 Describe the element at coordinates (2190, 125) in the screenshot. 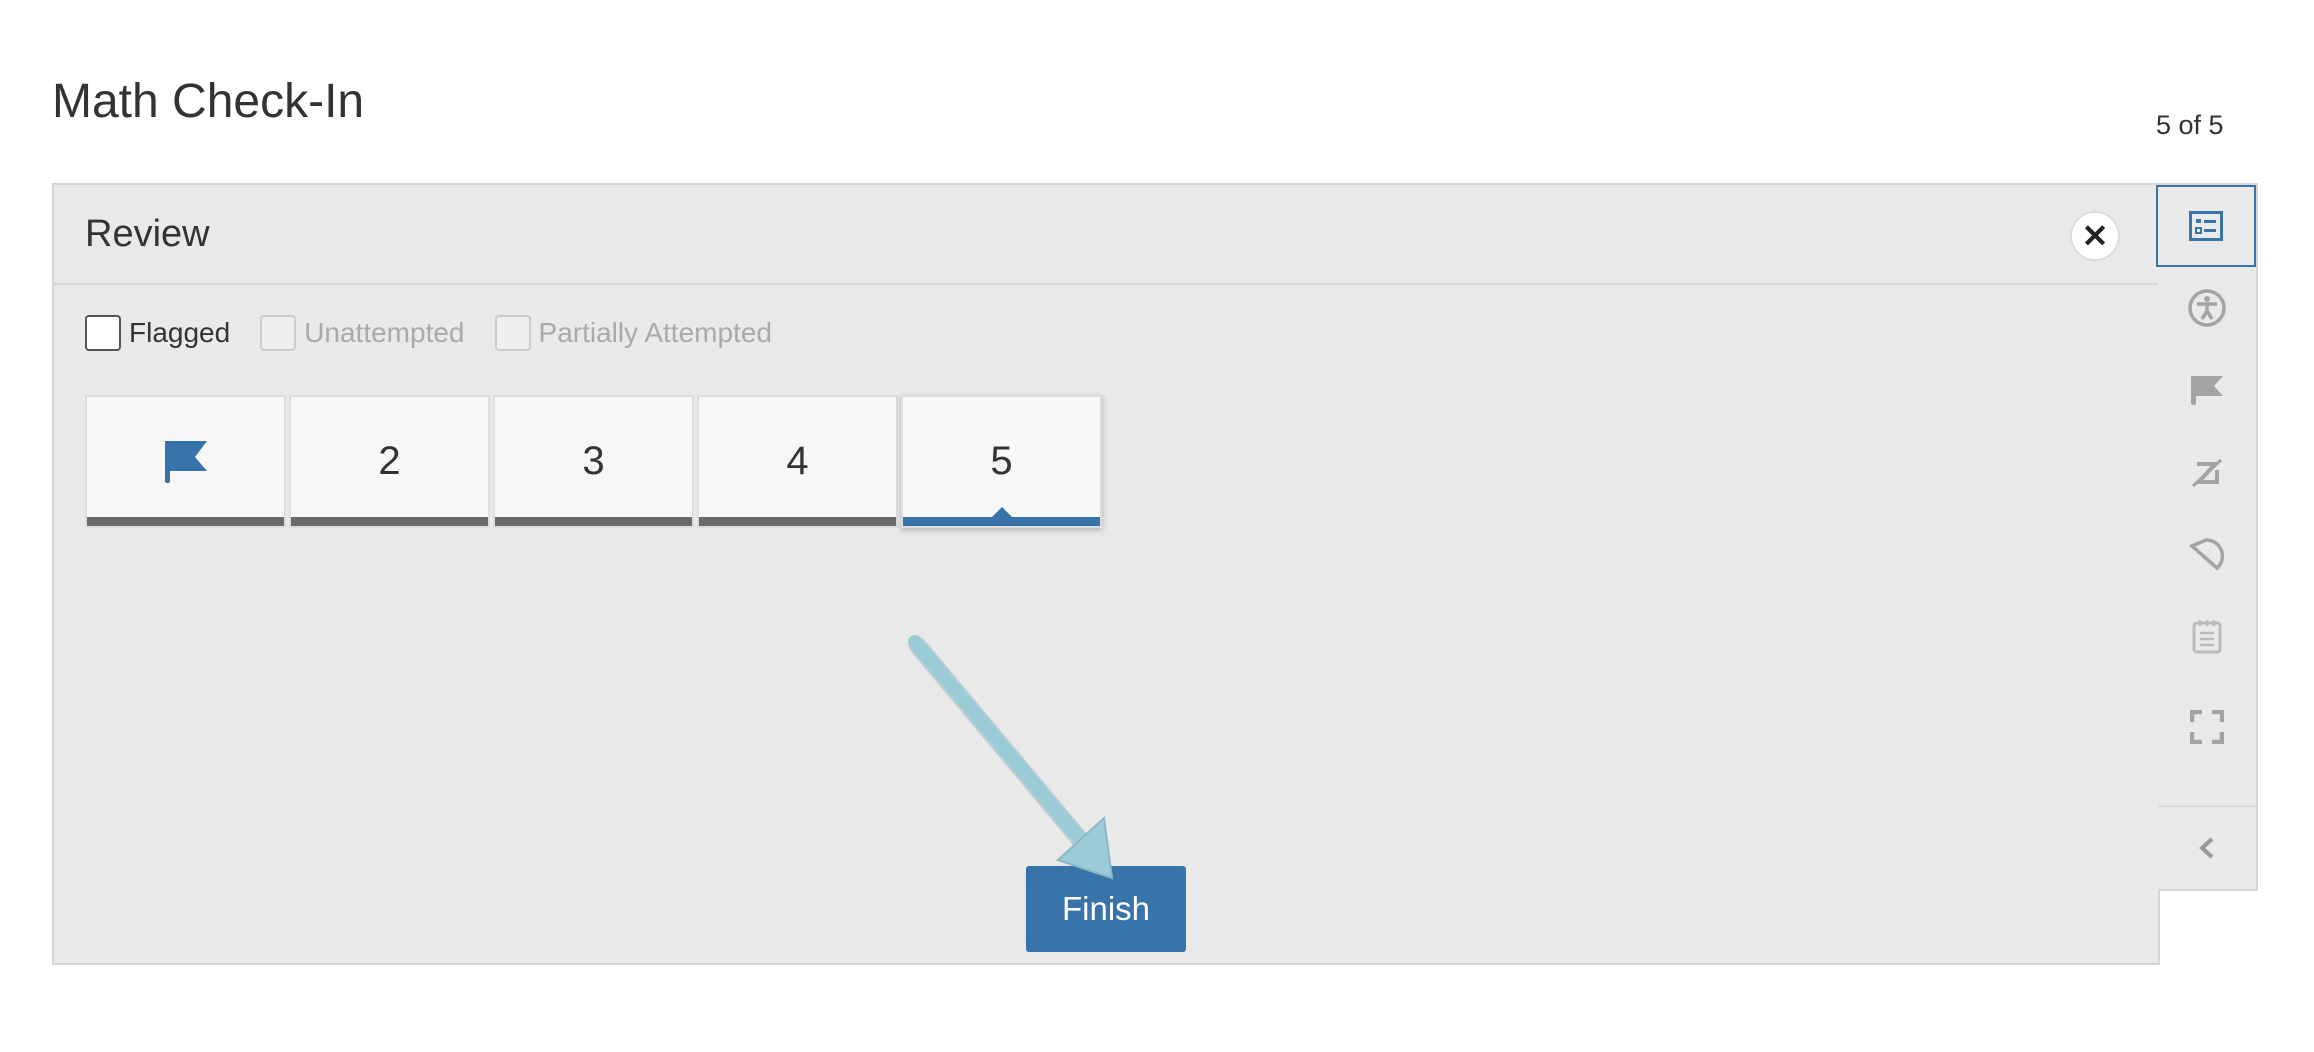

I see `question-counter: 5 of 5` at that location.